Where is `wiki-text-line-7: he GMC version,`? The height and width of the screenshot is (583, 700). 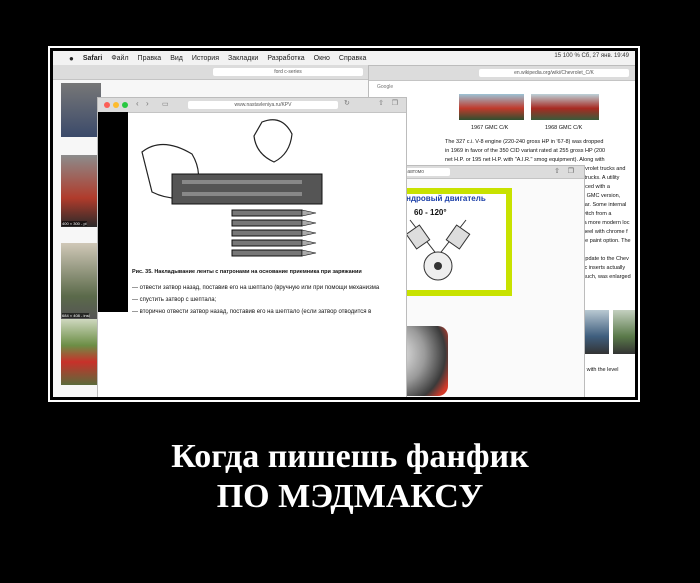 wiki-text-line-7: he GMC version, is located at coordinates (600, 196).